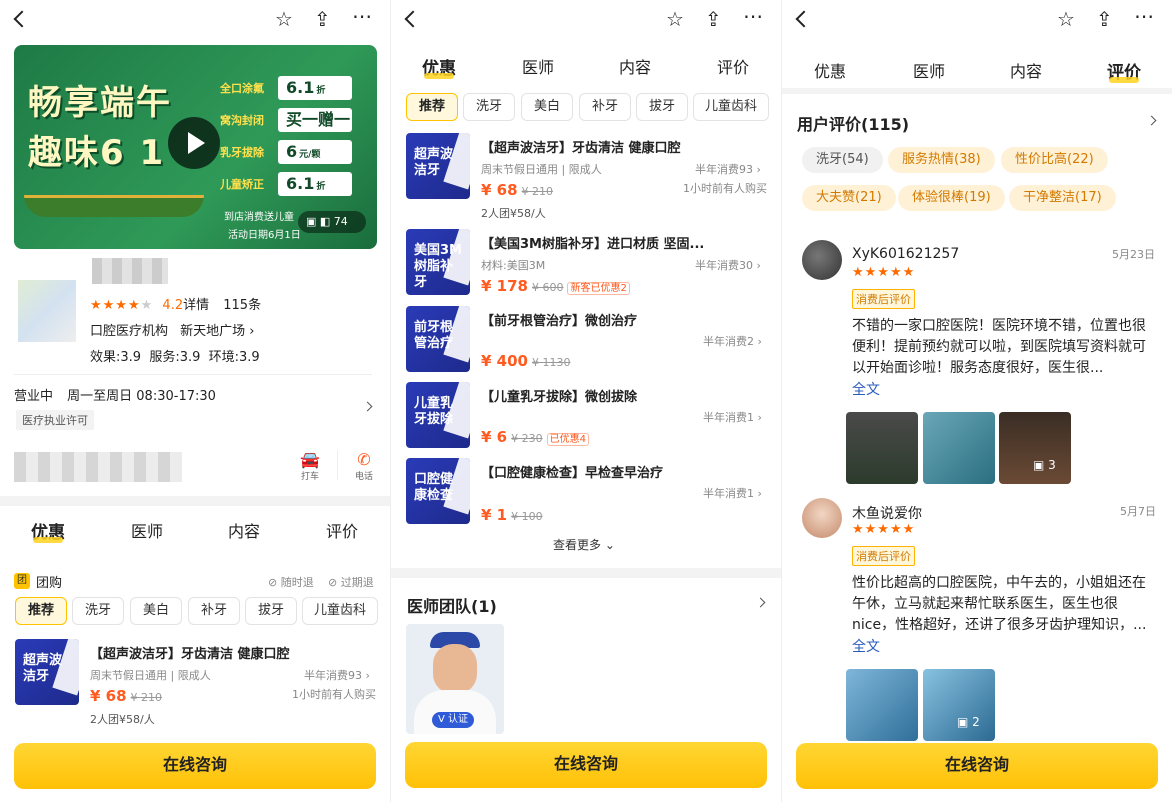  Describe the element at coordinates (438, 339) in the screenshot. I see `deal-thumbnail: 前牙根管治疗` at that location.